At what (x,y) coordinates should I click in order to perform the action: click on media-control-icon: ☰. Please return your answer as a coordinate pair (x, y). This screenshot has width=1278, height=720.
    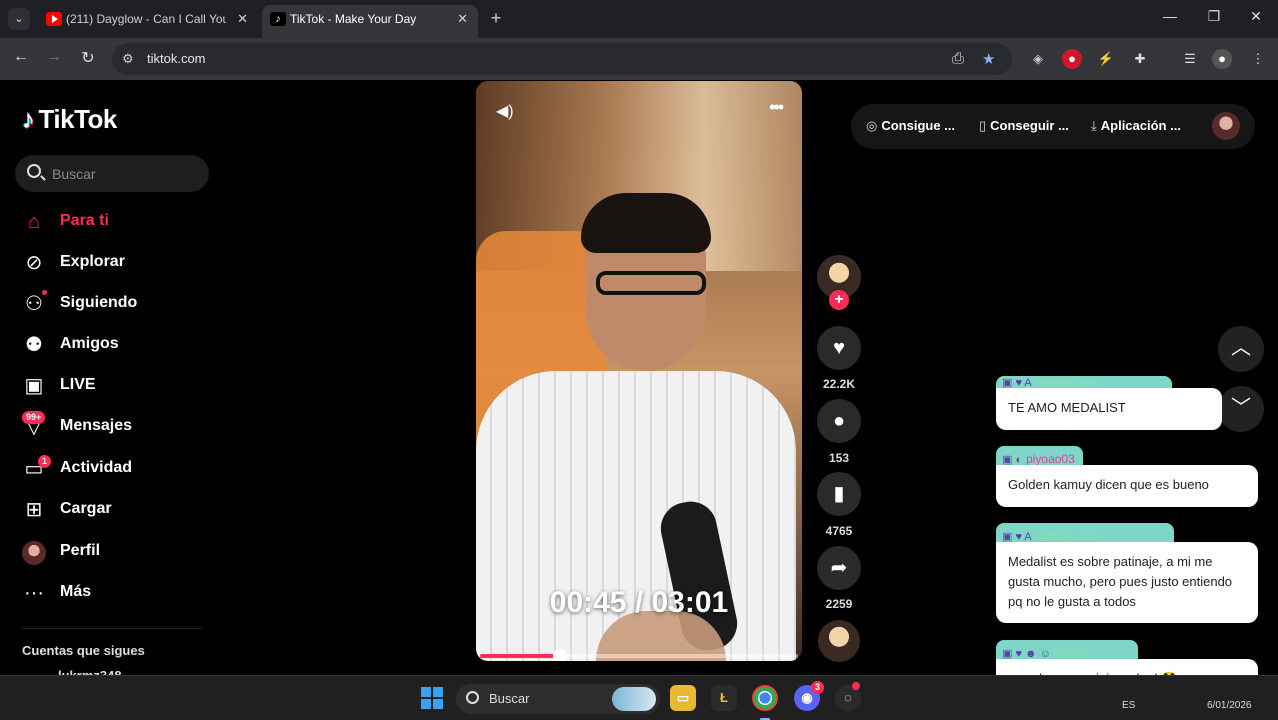
    Looking at the image, I should click on (1190, 59).